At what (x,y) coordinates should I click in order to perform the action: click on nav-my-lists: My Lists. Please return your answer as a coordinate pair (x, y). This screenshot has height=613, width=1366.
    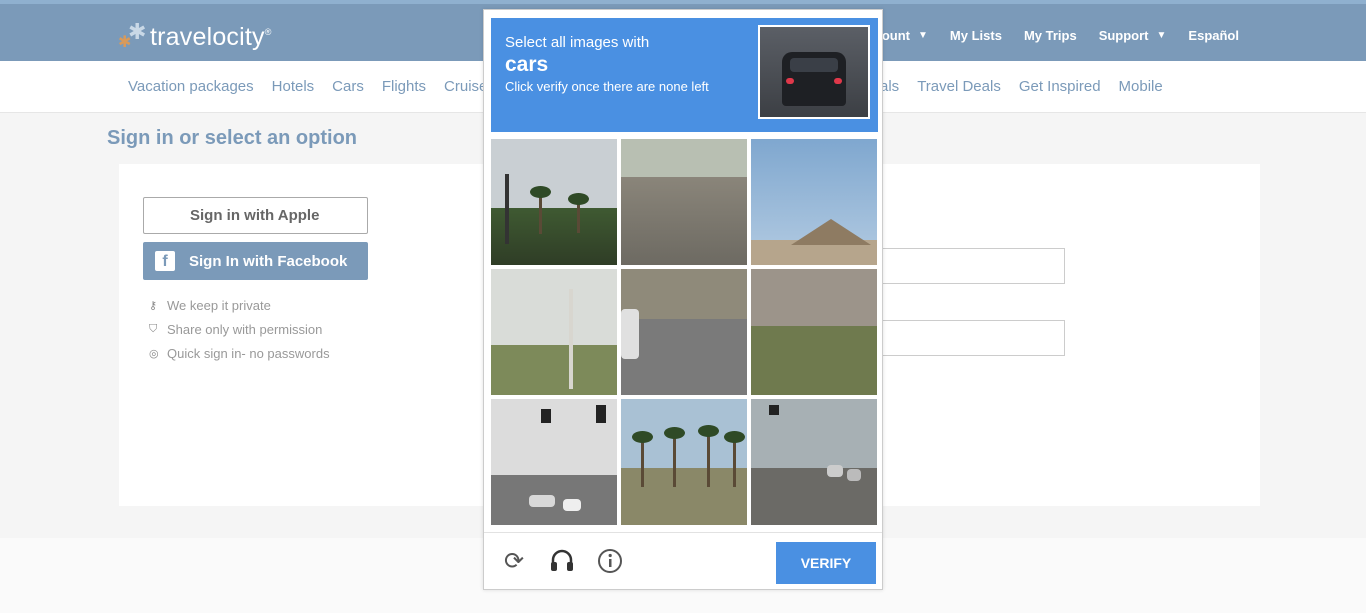
    Looking at the image, I should click on (976, 35).